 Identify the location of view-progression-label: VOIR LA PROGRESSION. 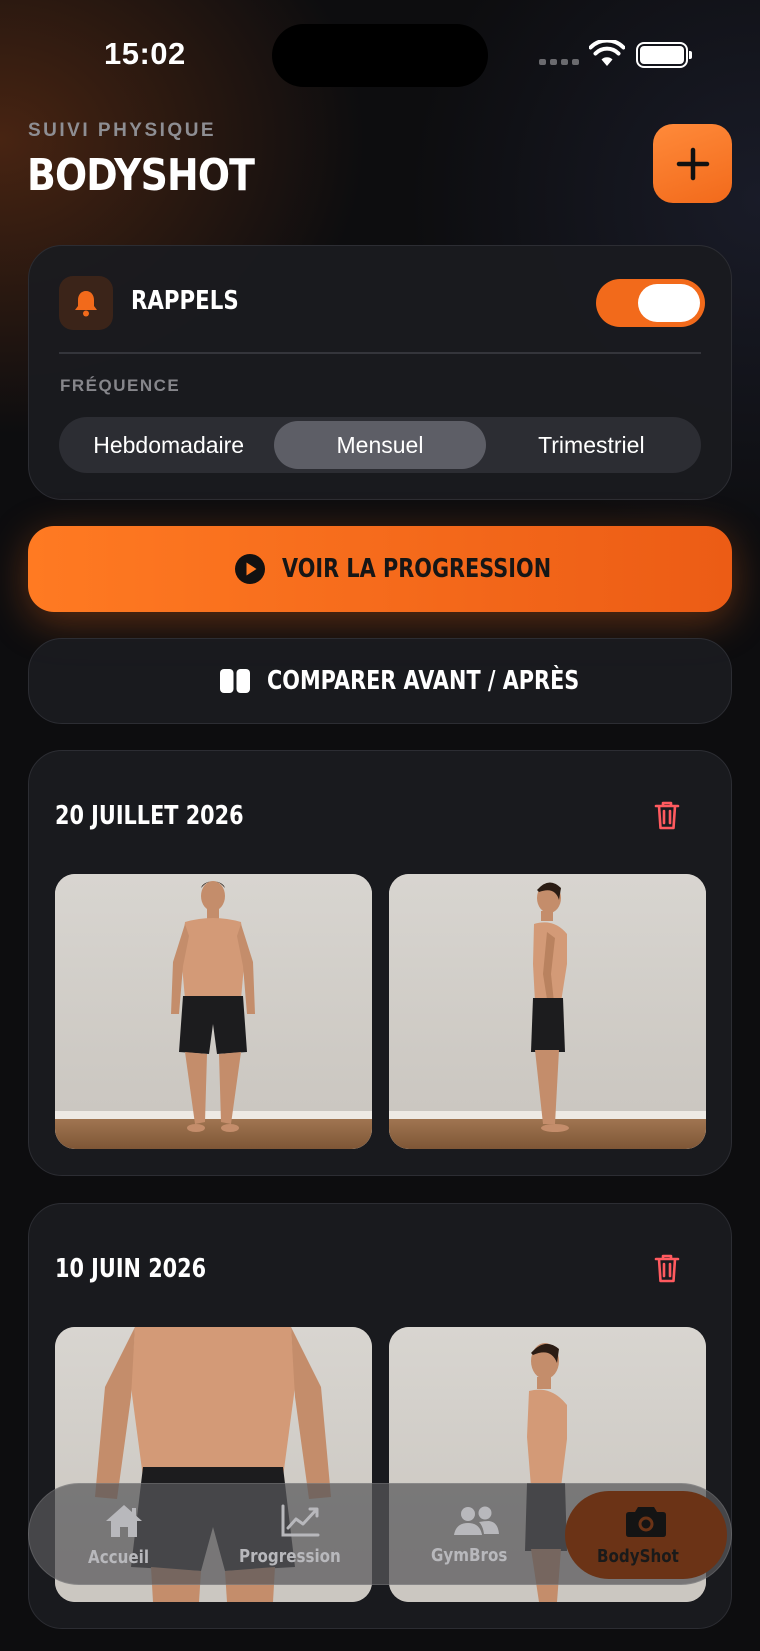
(416, 569).